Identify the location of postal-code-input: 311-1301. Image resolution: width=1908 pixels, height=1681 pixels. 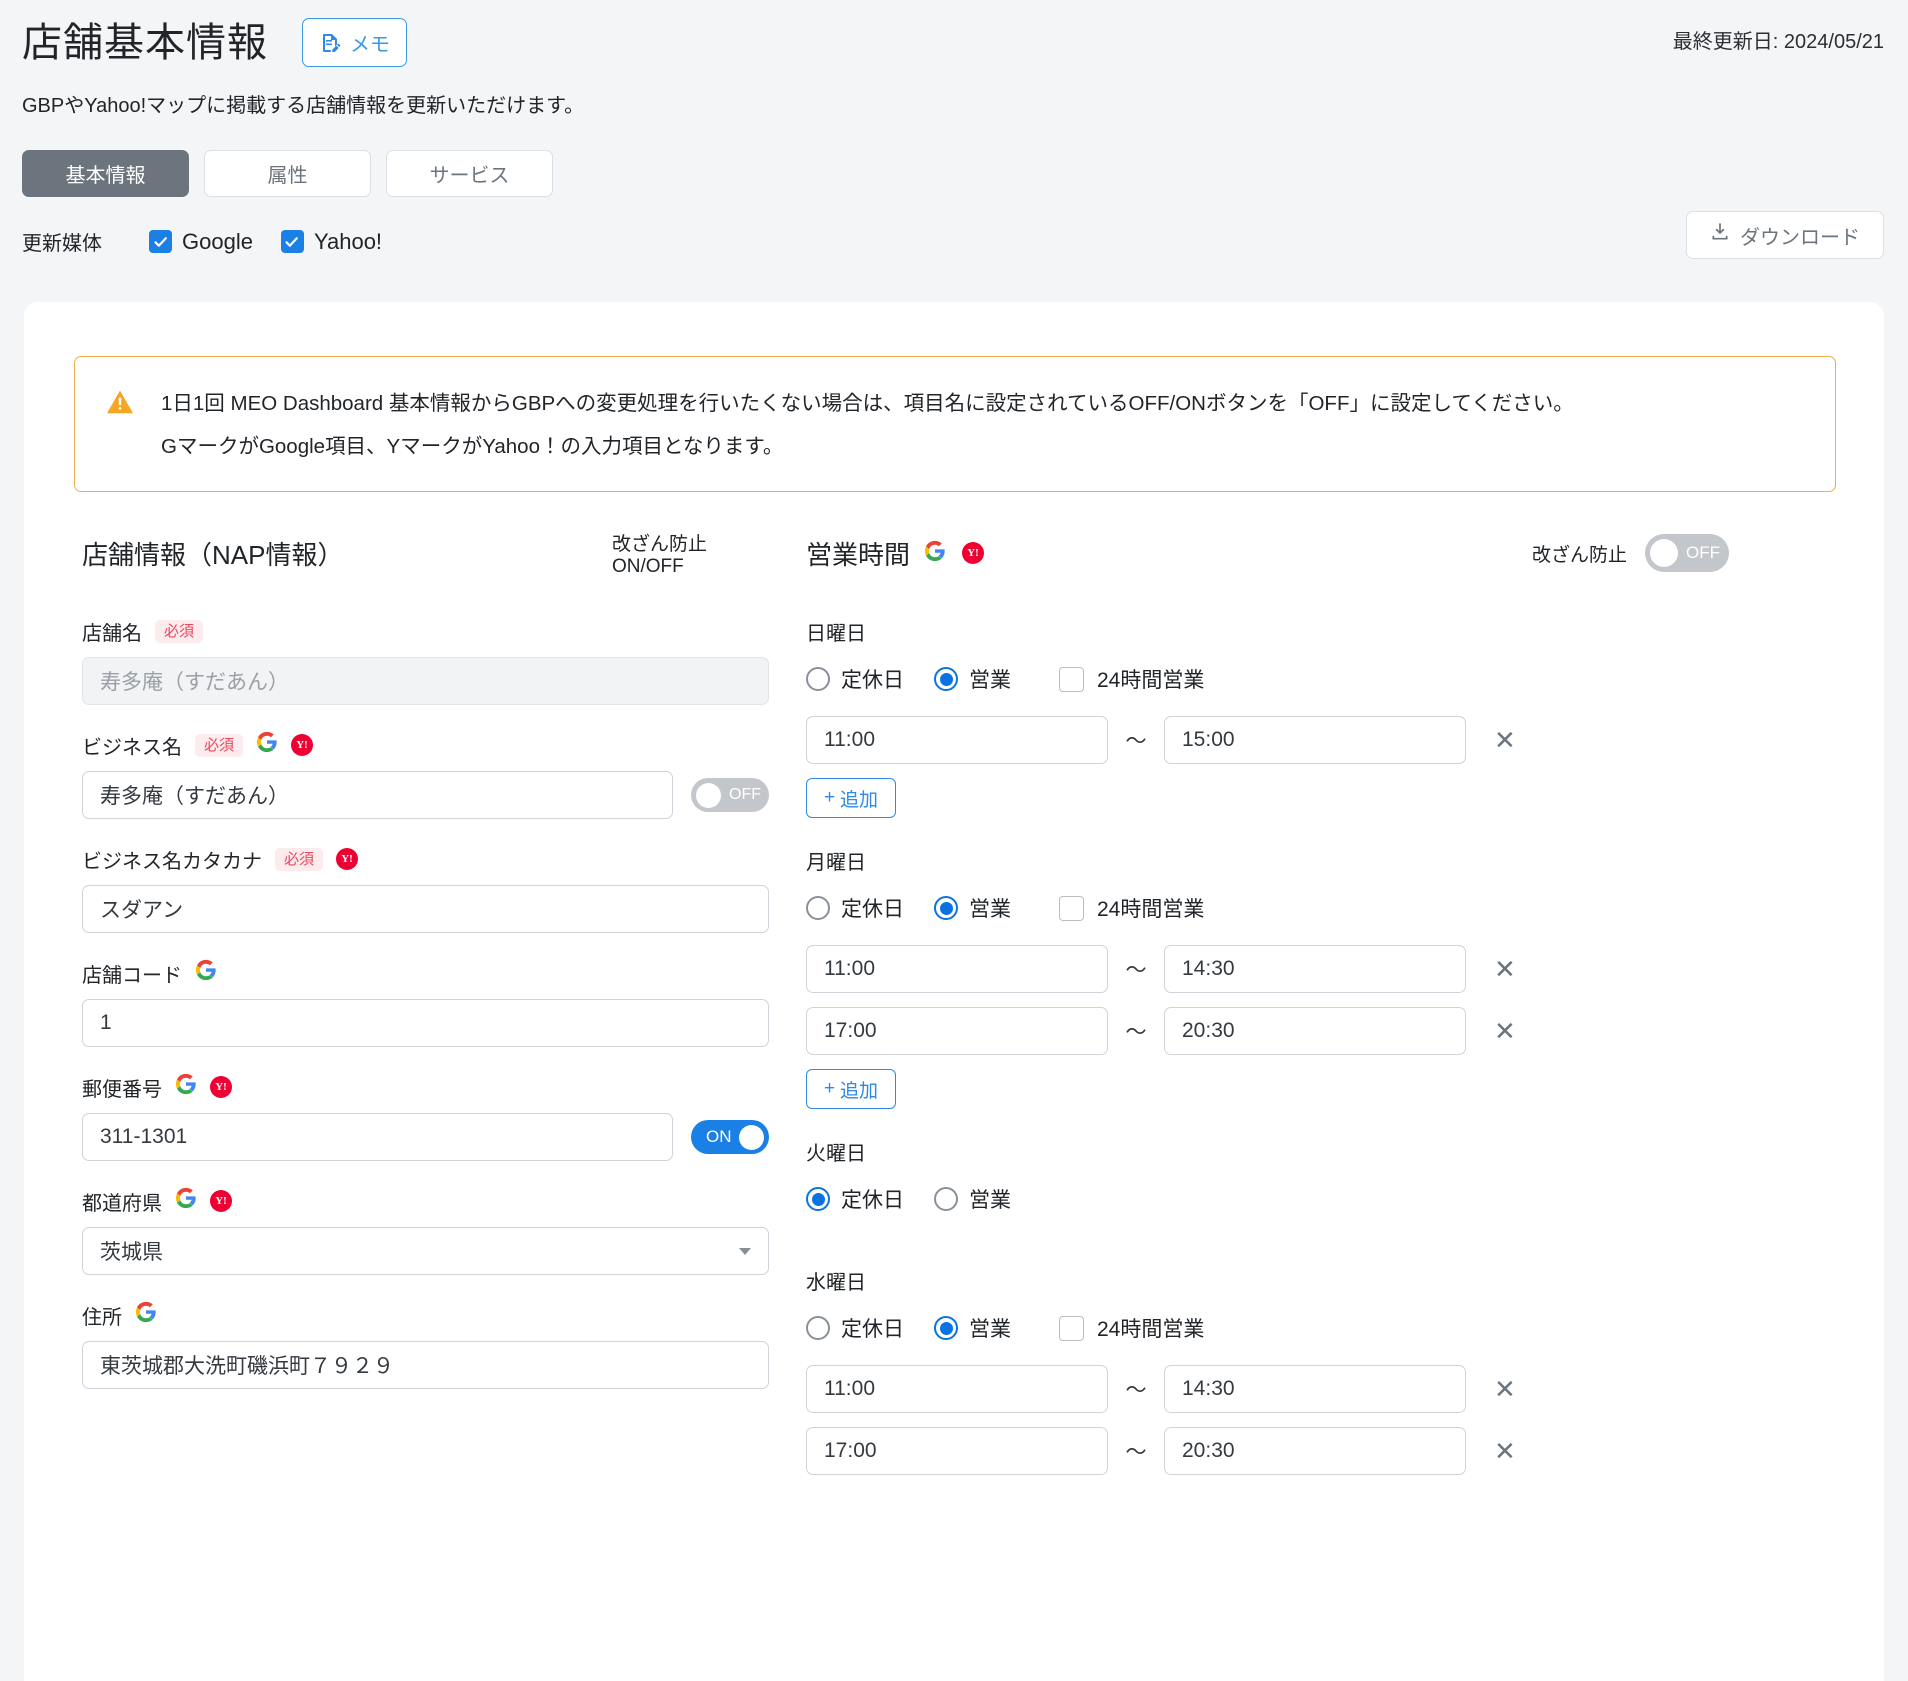
(377, 1137).